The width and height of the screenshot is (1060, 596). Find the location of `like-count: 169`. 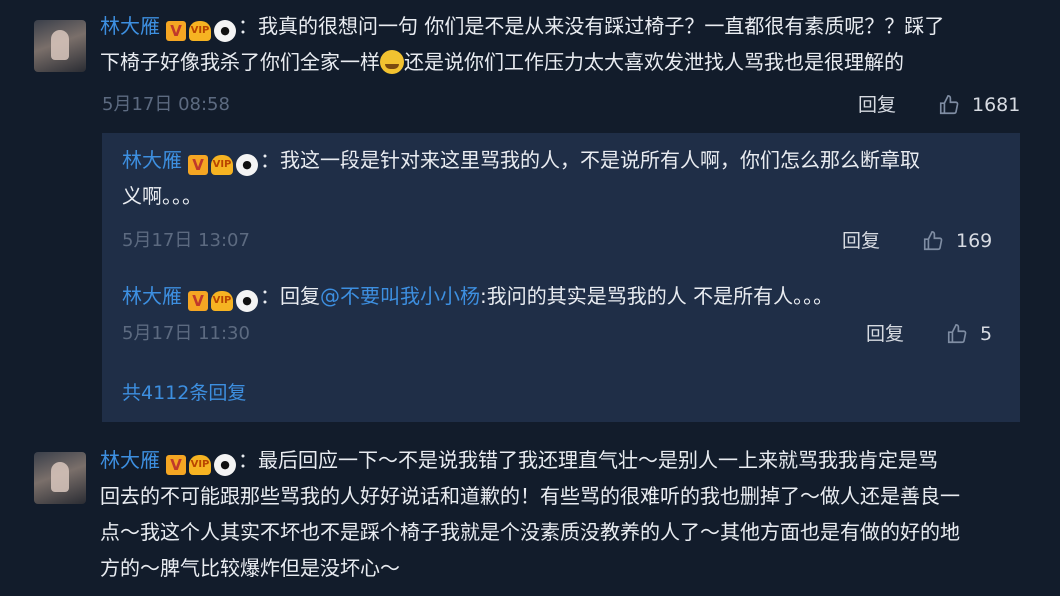

like-count: 169 is located at coordinates (974, 241).